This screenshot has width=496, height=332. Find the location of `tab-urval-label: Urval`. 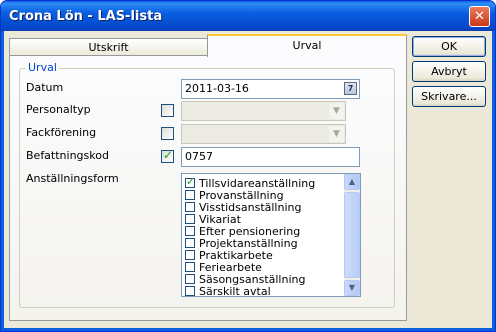

tab-urval-label: Urval is located at coordinates (307, 45).